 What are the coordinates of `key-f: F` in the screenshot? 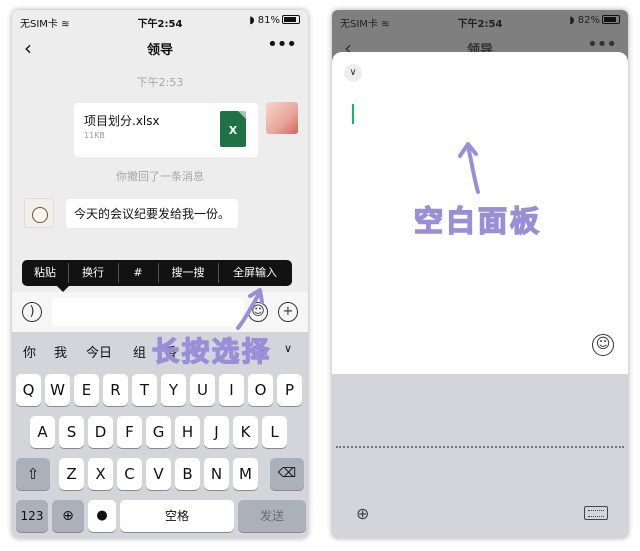 It's located at (129, 432).